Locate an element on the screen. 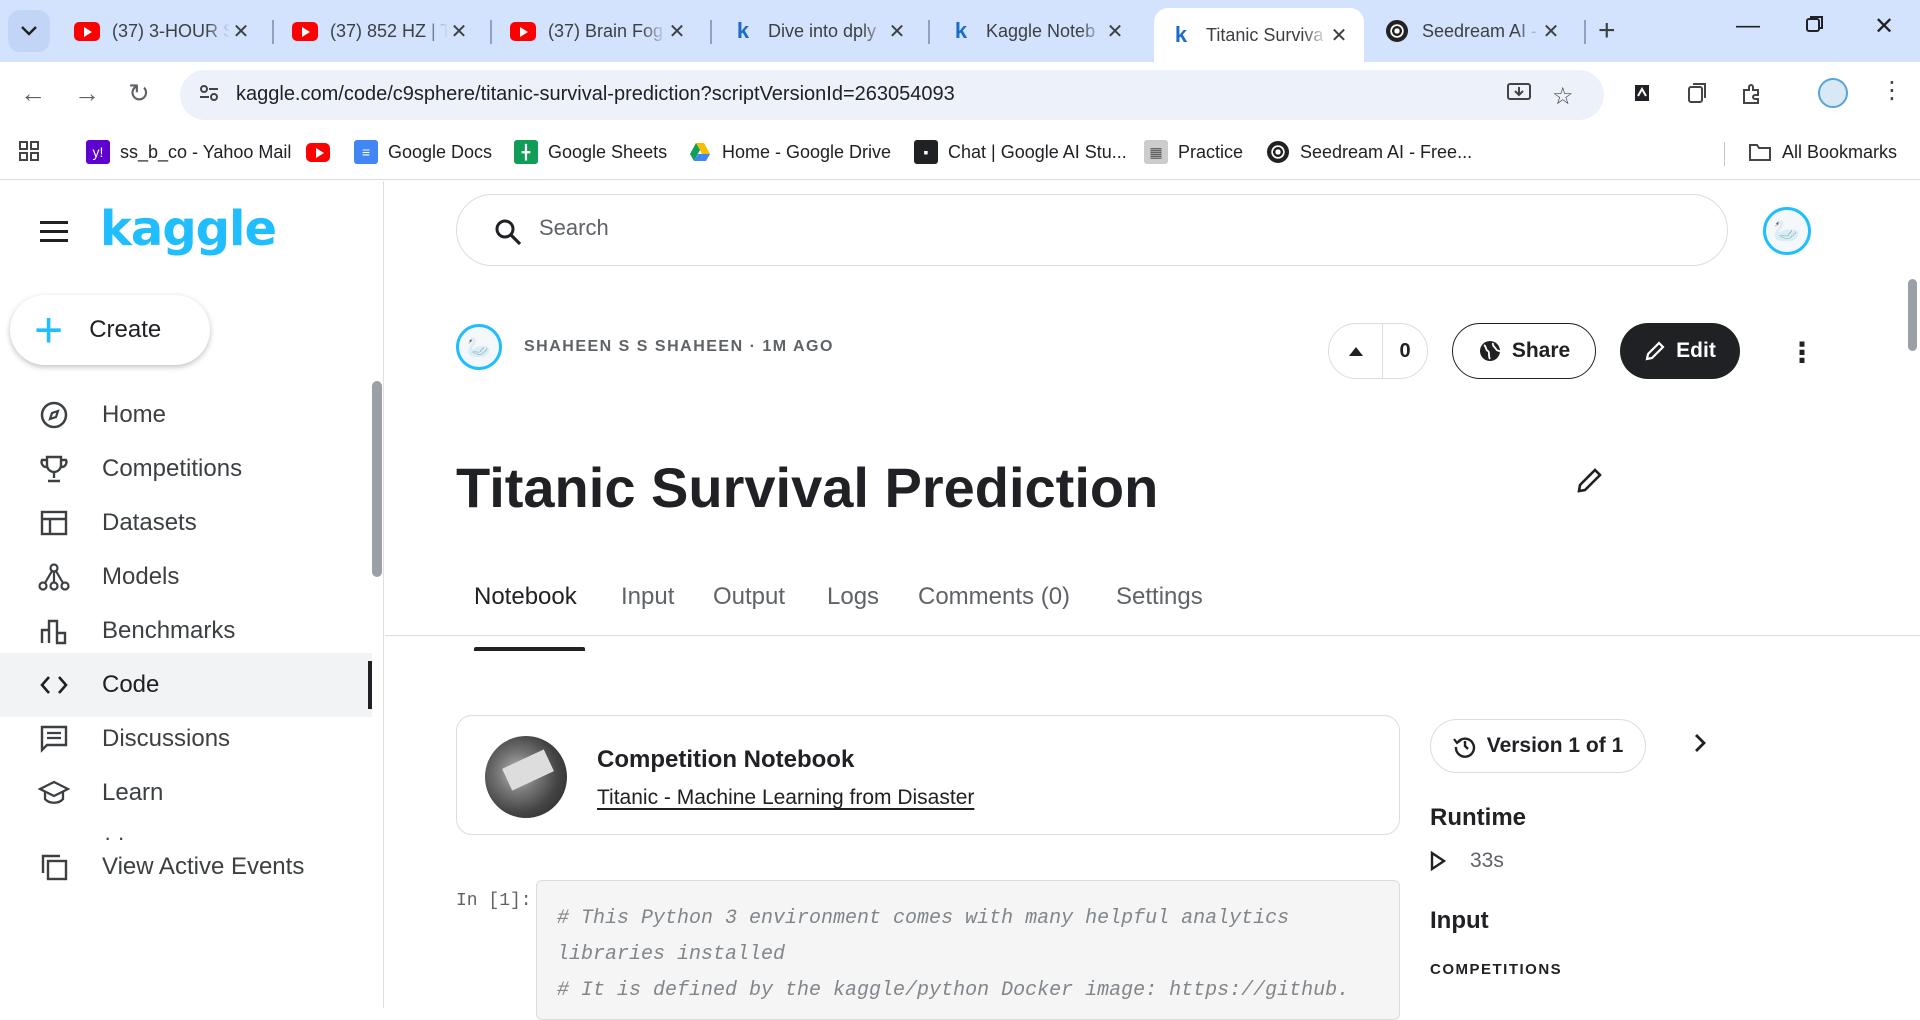 This screenshot has width=1920, height=1020. tab-title: Titanic Surviva is located at coordinates (1265, 34).